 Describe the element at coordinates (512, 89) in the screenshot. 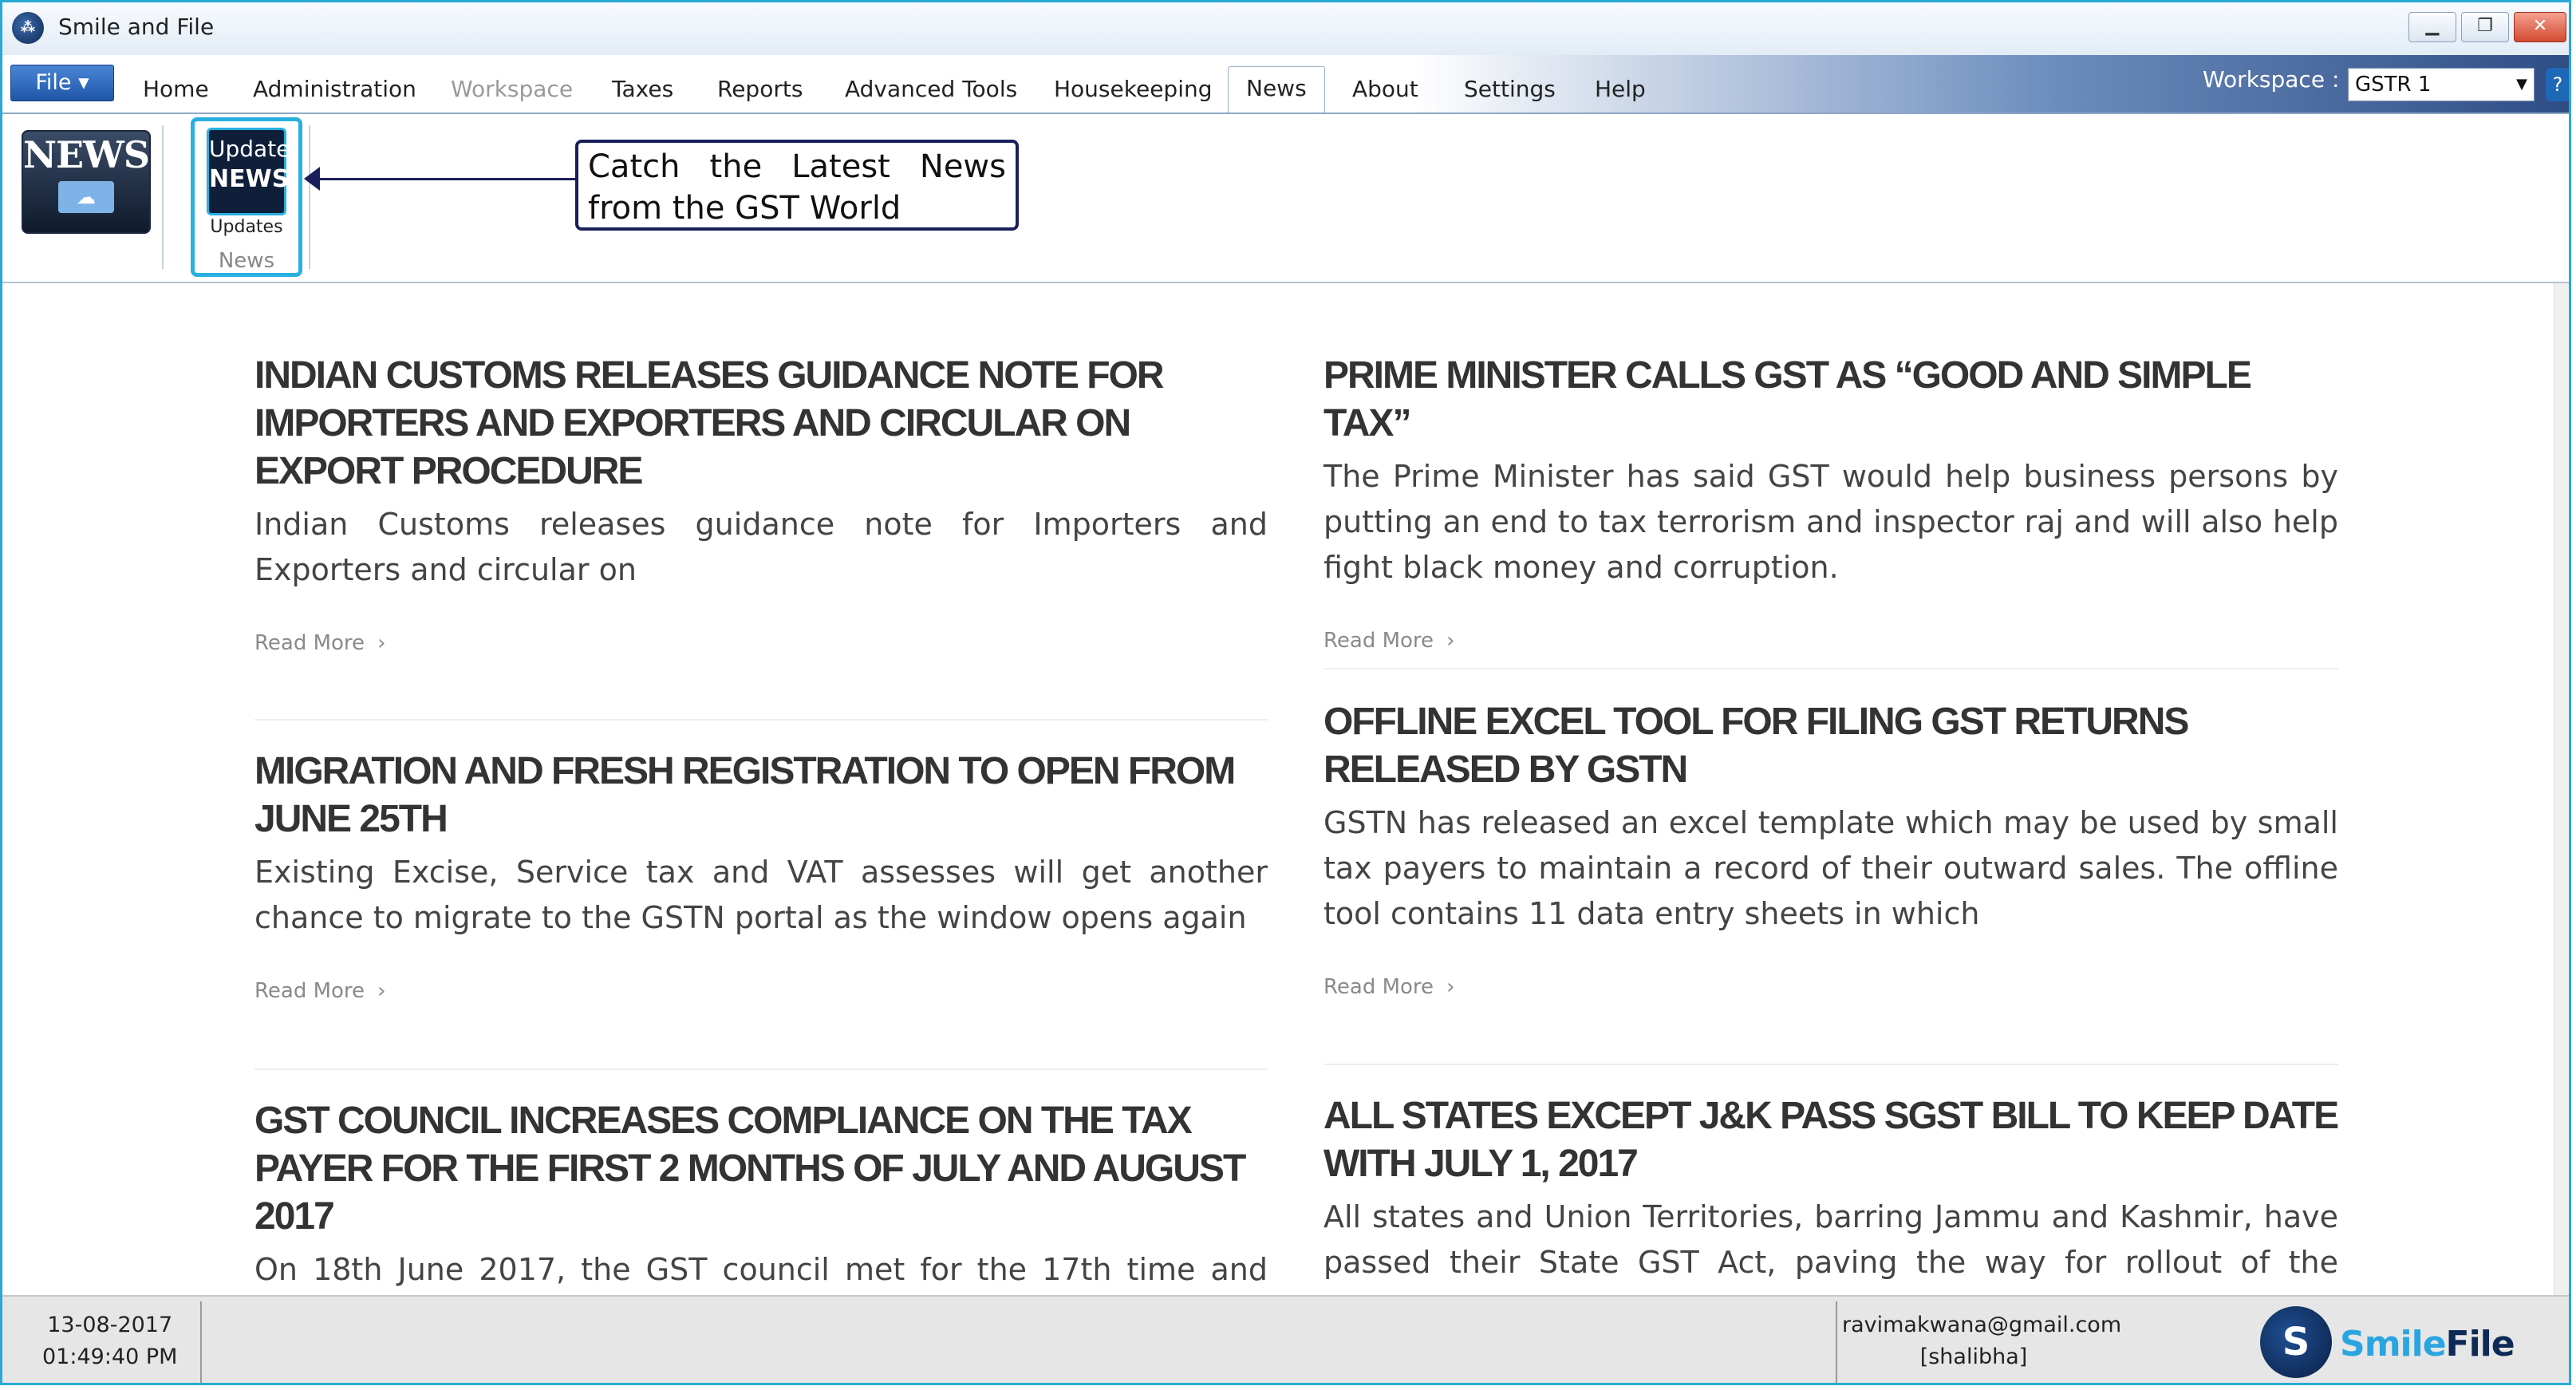

I see `menu-workspace: Workspace` at that location.